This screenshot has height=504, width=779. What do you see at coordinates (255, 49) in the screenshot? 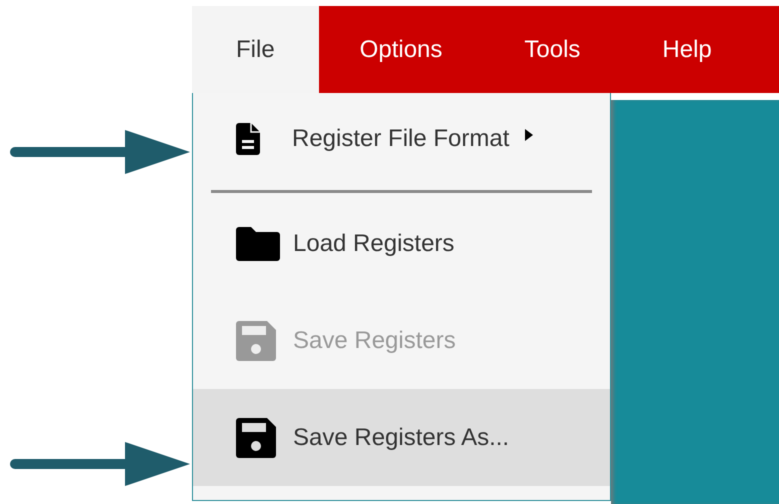
I see `menu-tab: File` at bounding box center [255, 49].